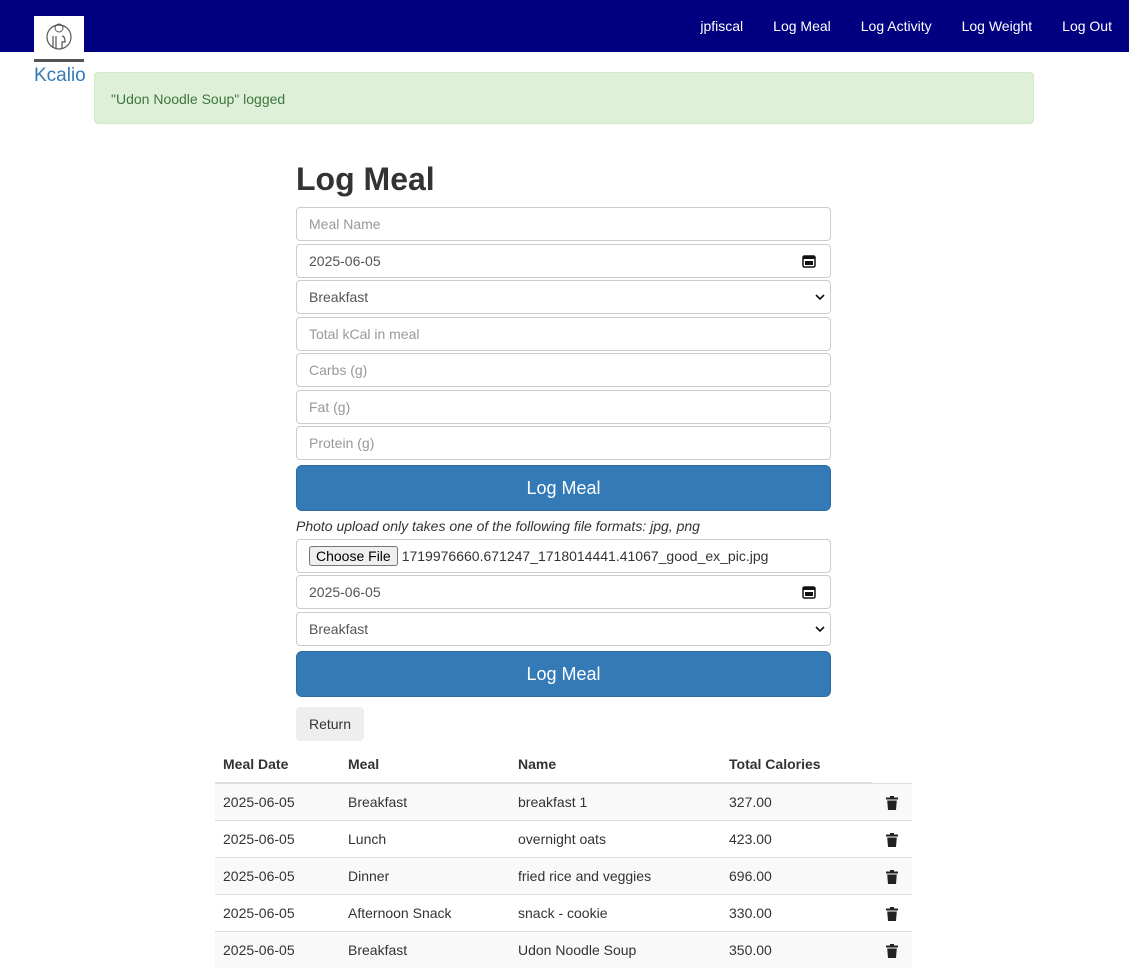 The height and width of the screenshot is (969, 1129). Describe the element at coordinates (796, 912) in the screenshot. I see `cell-calories: 330.00` at that location.